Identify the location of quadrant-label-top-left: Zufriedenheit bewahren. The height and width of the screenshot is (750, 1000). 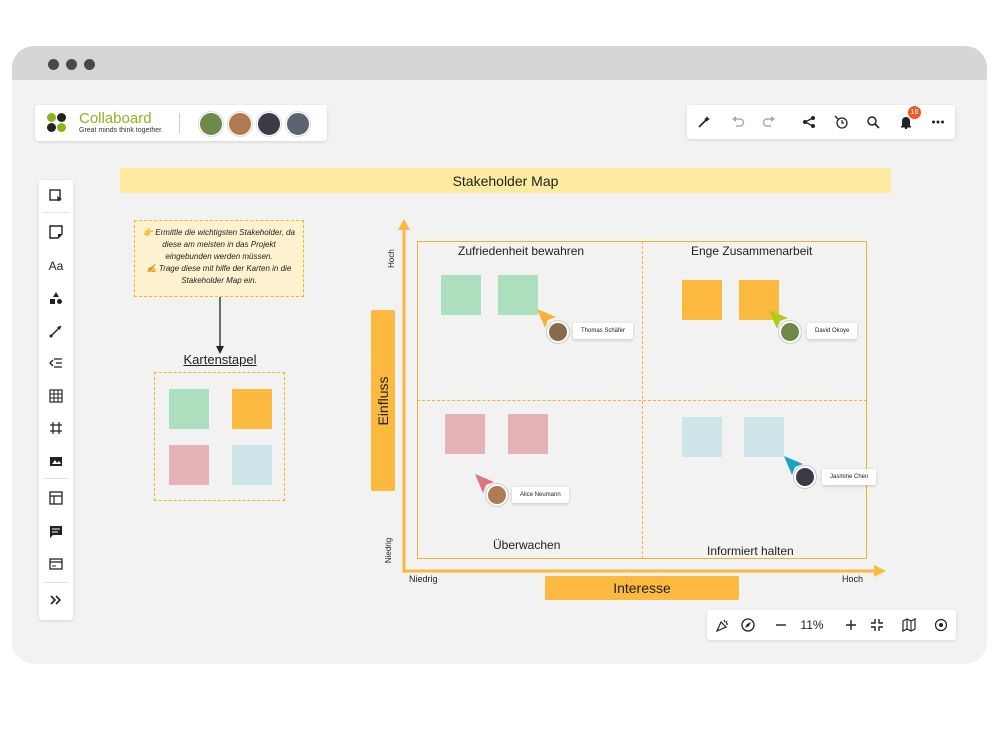
(521, 251).